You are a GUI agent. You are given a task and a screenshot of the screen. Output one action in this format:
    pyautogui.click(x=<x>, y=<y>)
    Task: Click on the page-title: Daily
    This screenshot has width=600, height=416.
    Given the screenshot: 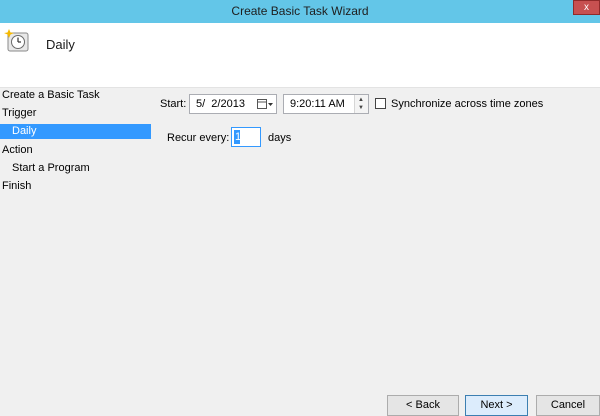 What is the action you would take?
    pyautogui.click(x=60, y=44)
    